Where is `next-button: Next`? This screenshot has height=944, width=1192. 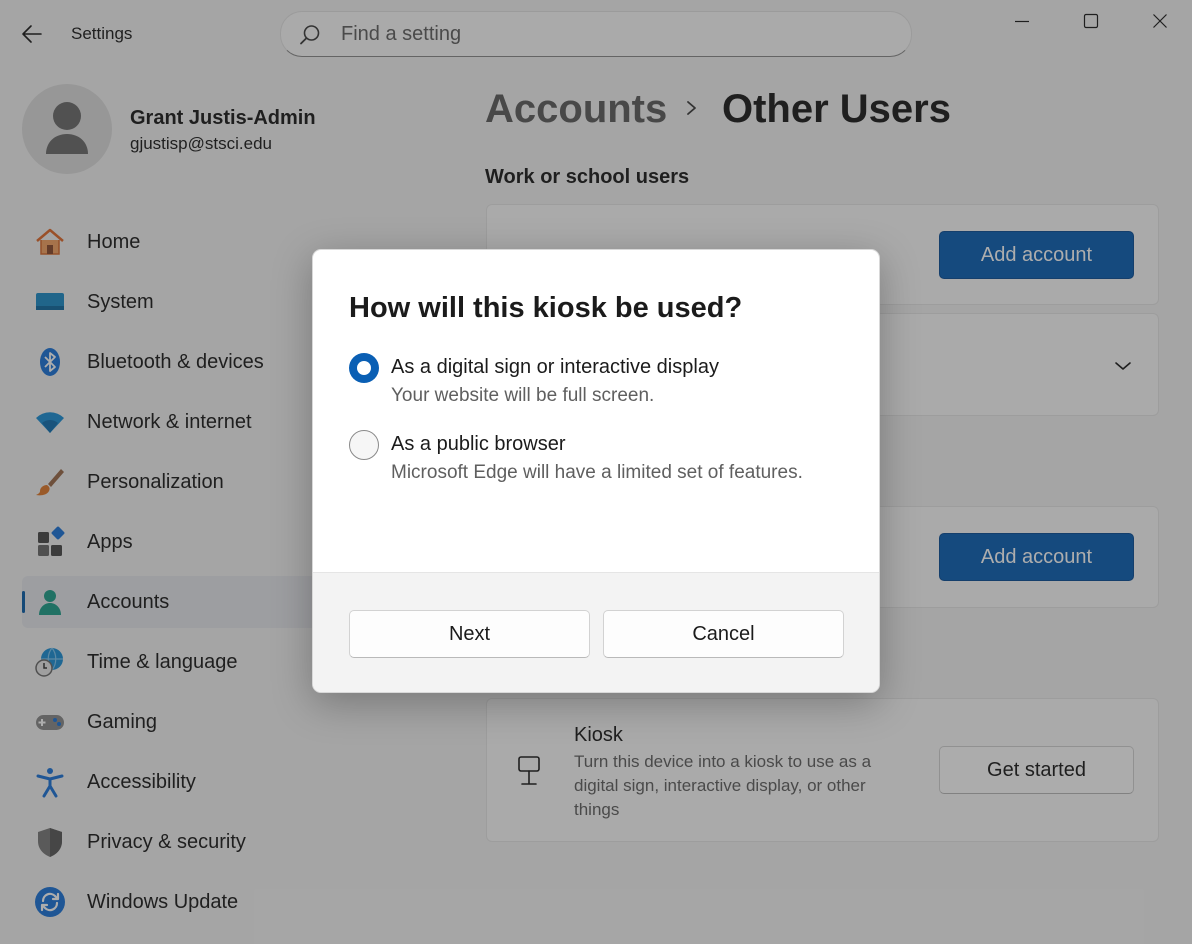
next-button: Next is located at coordinates (469, 634).